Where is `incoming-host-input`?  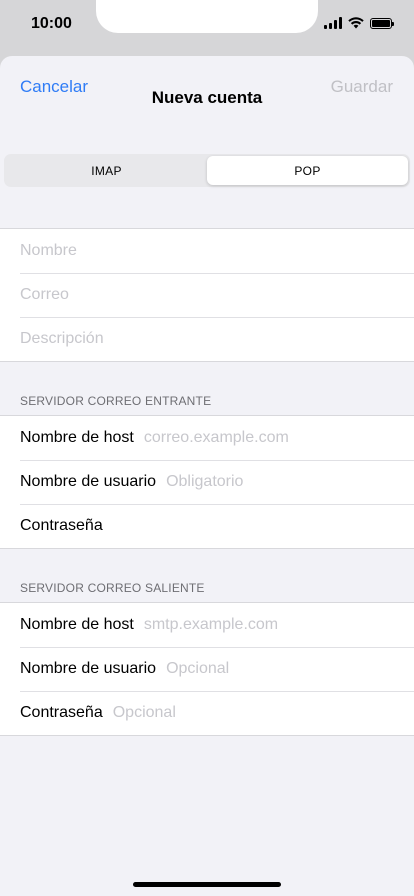 incoming-host-input is located at coordinates (278, 438).